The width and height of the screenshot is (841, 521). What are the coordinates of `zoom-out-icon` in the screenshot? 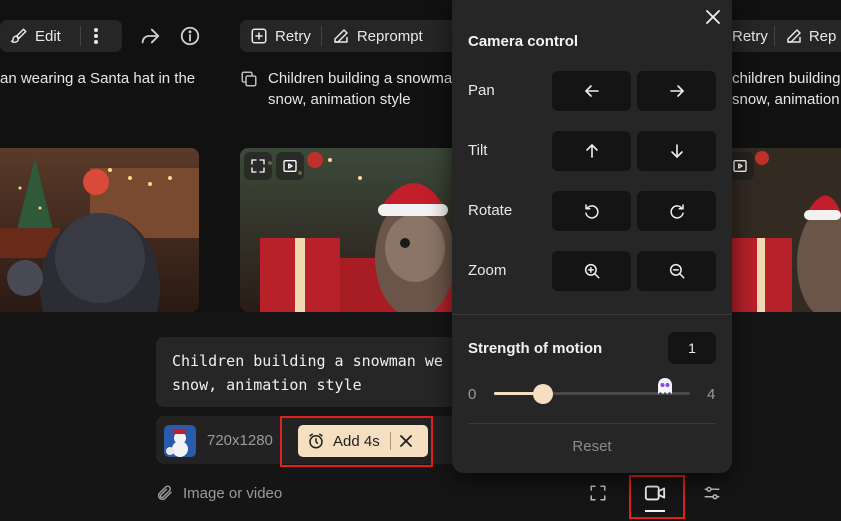 It's located at (677, 271).